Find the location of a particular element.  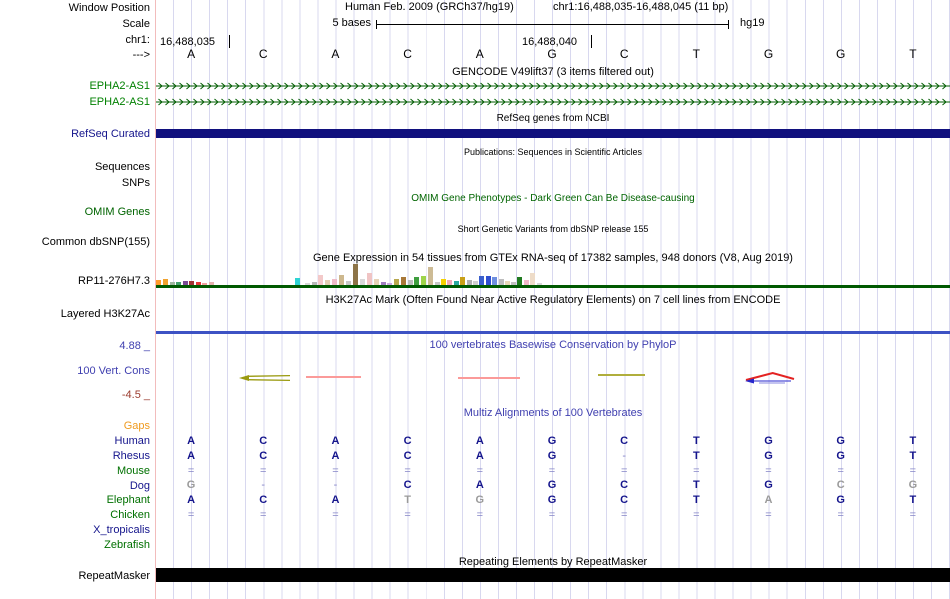

align-dog-base: T is located at coordinates (696, 485).